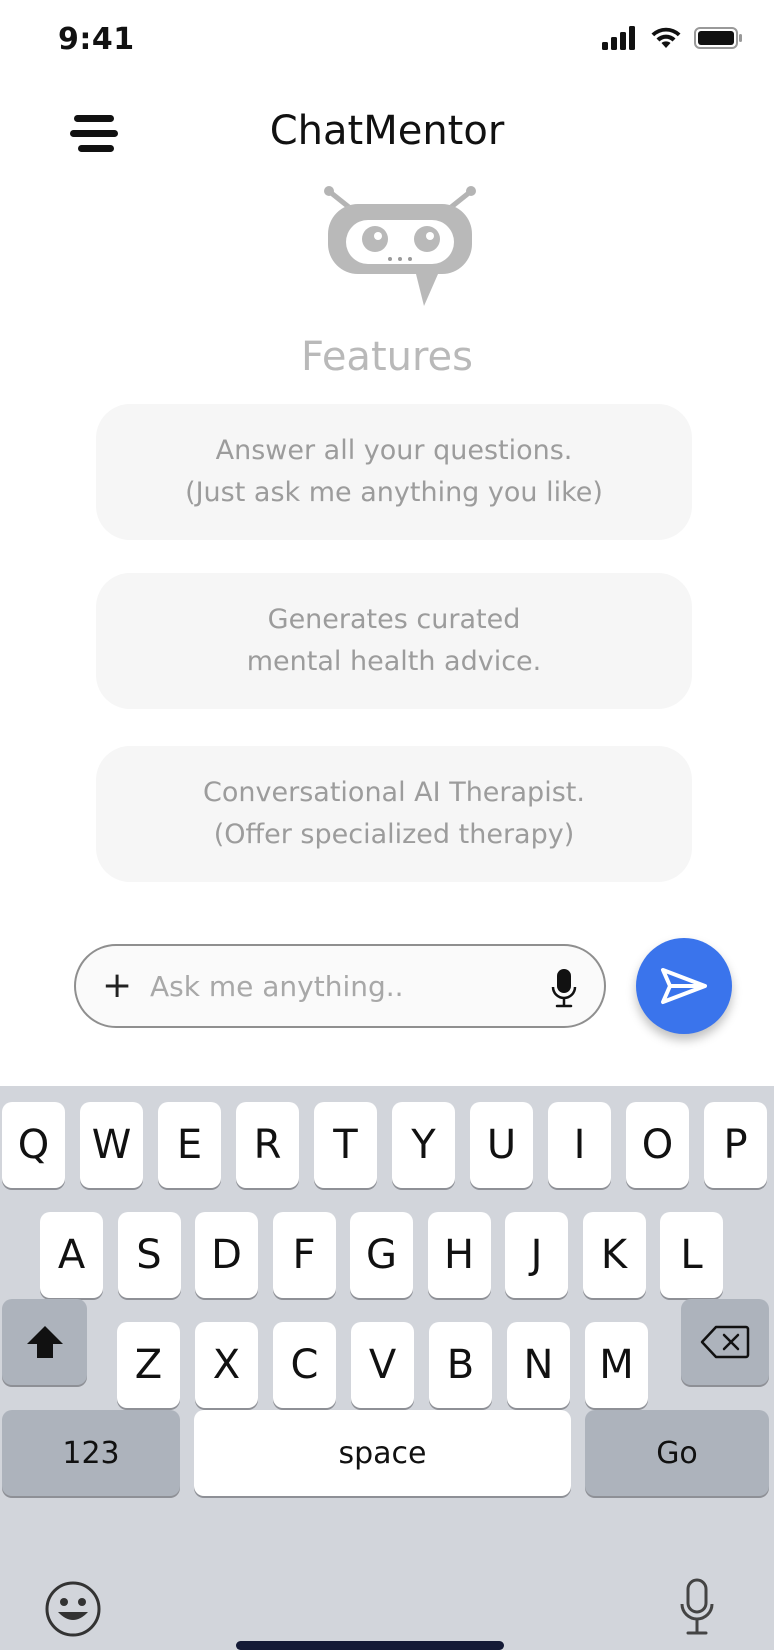 Image resolution: width=774 pixels, height=1650 pixels. Describe the element at coordinates (33, 1145) in the screenshot. I see `key-q: Q` at that location.